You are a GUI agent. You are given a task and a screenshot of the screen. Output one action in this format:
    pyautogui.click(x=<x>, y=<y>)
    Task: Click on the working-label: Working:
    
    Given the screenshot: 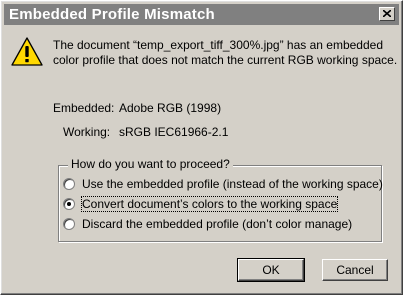 What is the action you would take?
    pyautogui.click(x=87, y=132)
    